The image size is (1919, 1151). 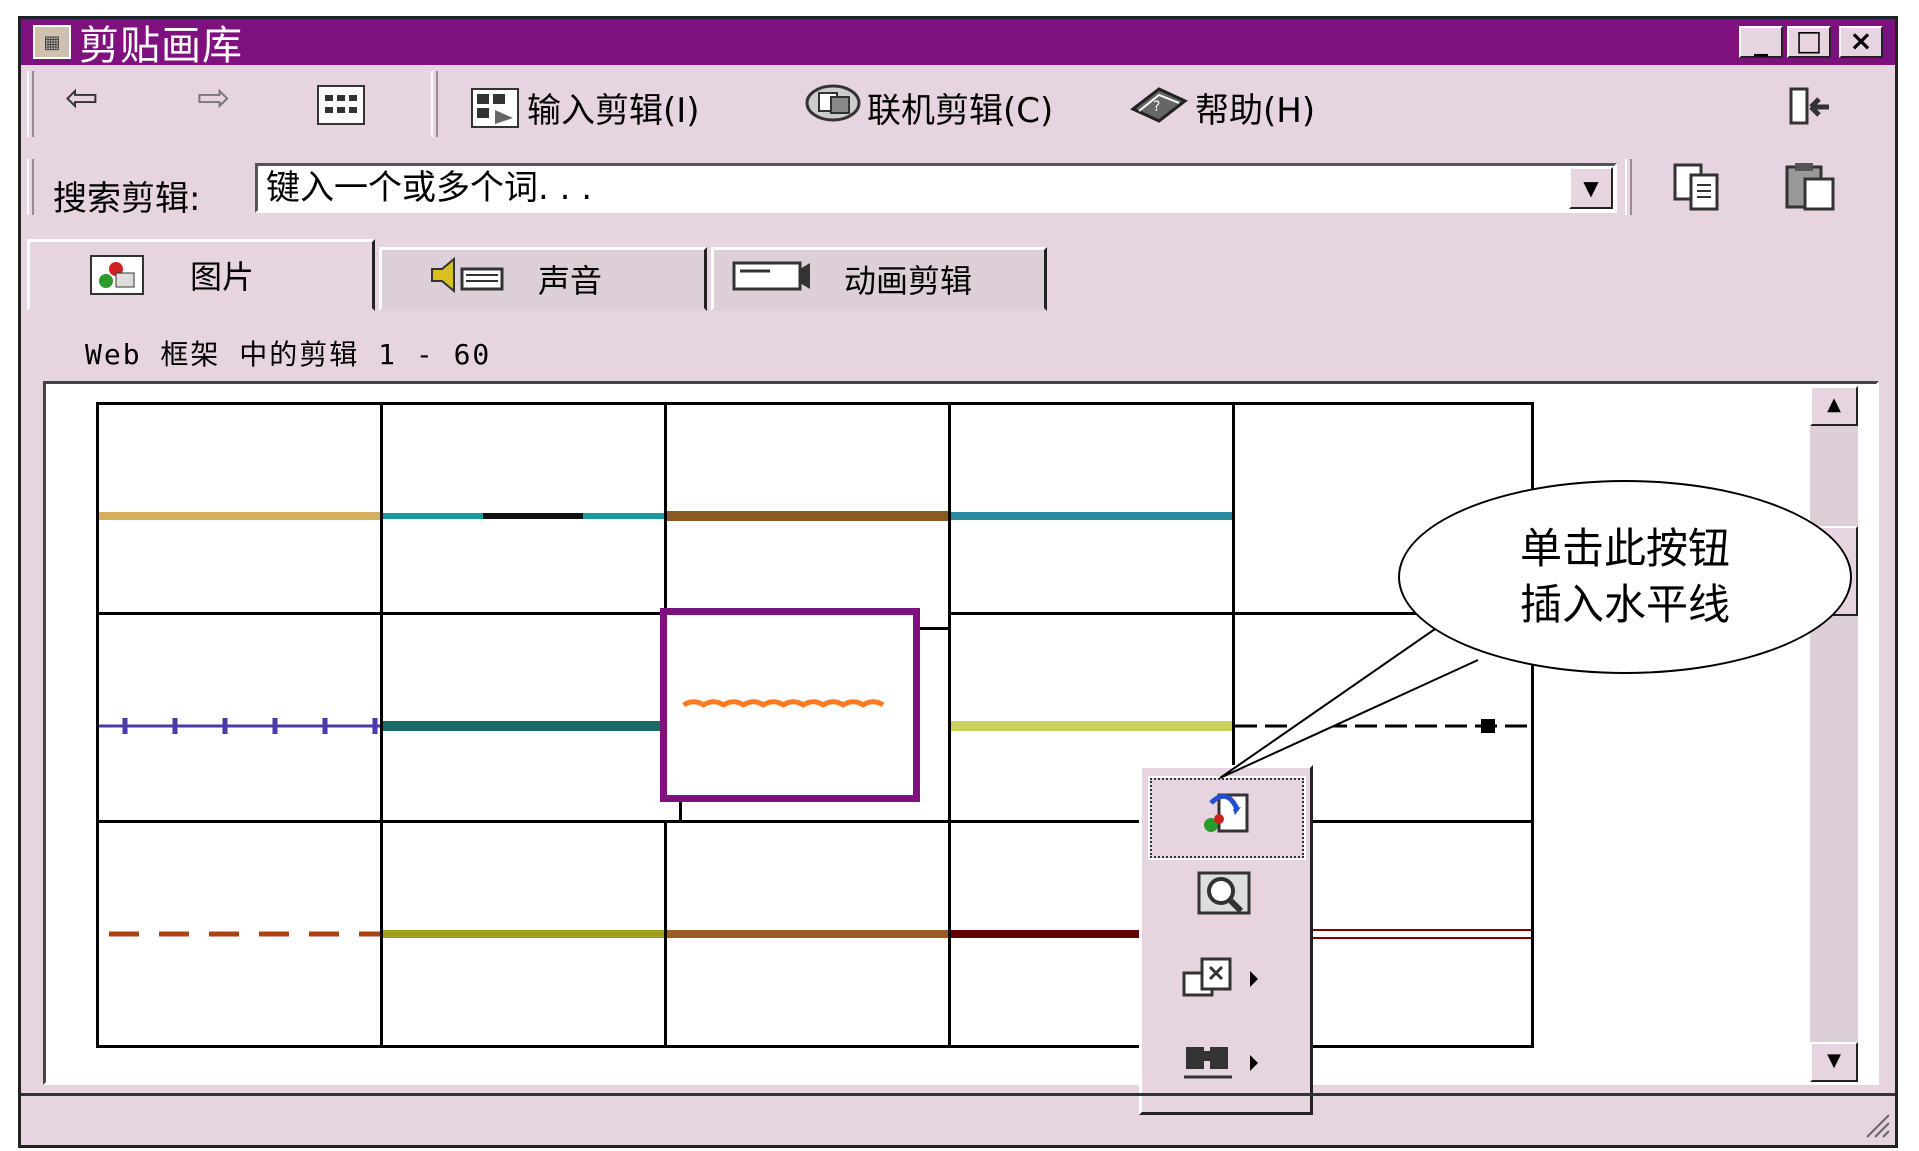 What do you see at coordinates (1624, 604) in the screenshot?
I see `callout-line-2: 插入水平线` at bounding box center [1624, 604].